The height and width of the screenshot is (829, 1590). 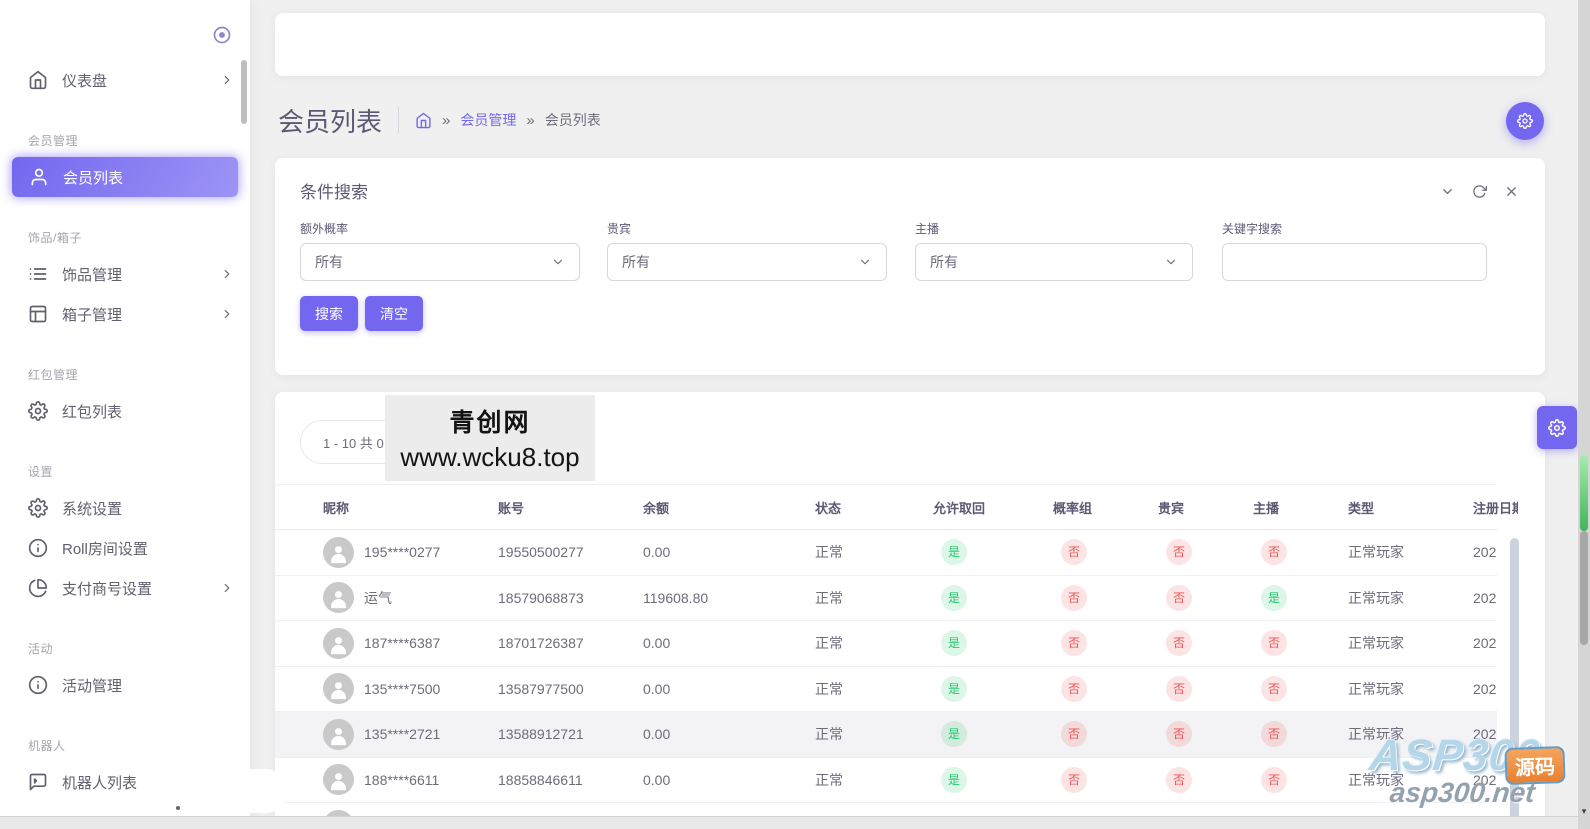 I want to click on message-square-icon, so click(x=38, y=782).